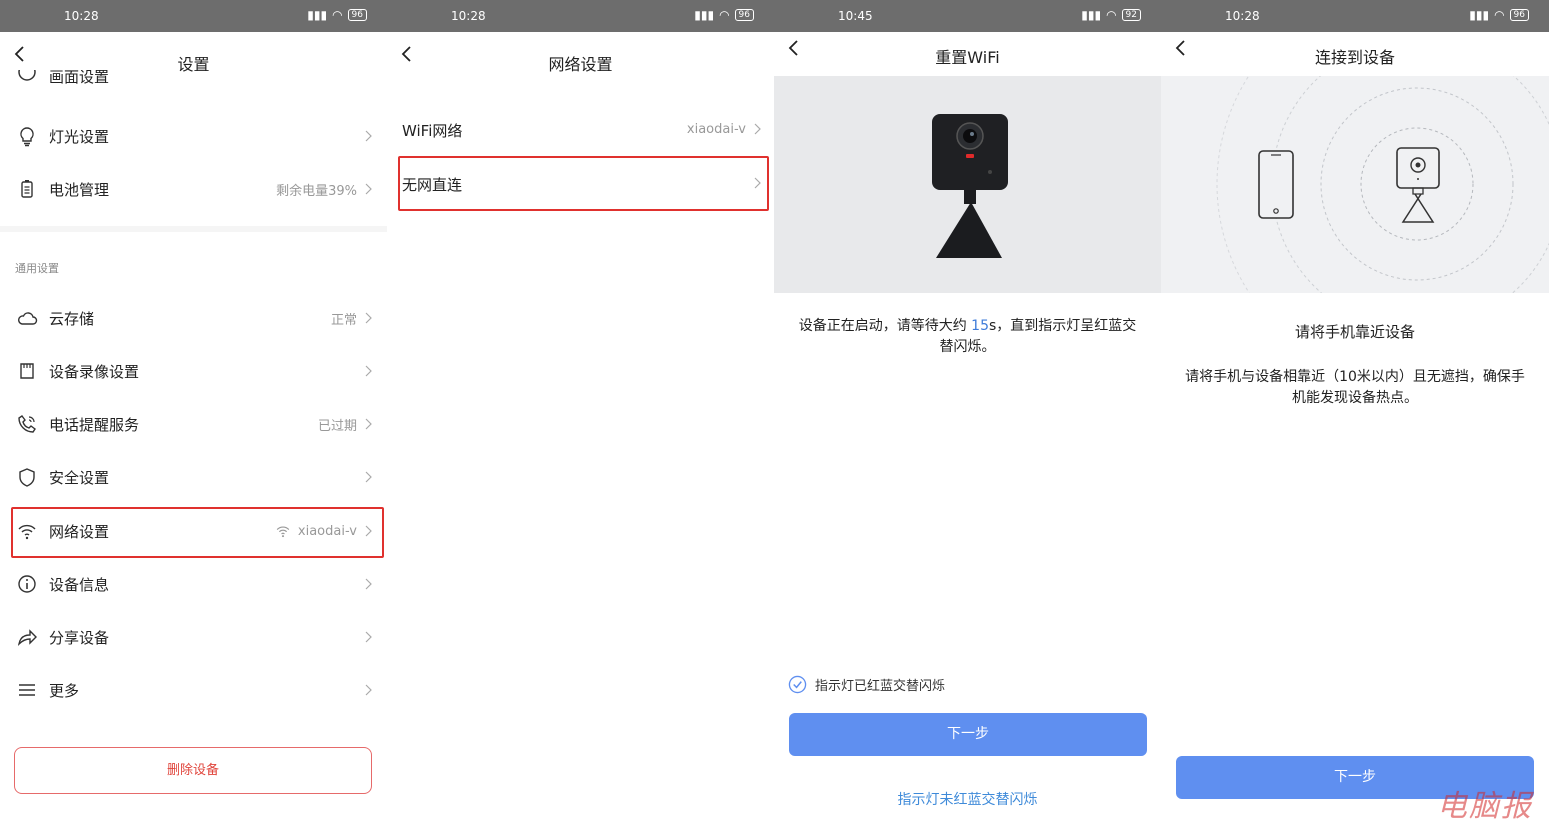 The height and width of the screenshot is (839, 1549). Describe the element at coordinates (193, 371) in the screenshot. I see `settings-item-recording: 设备录像设置` at that location.